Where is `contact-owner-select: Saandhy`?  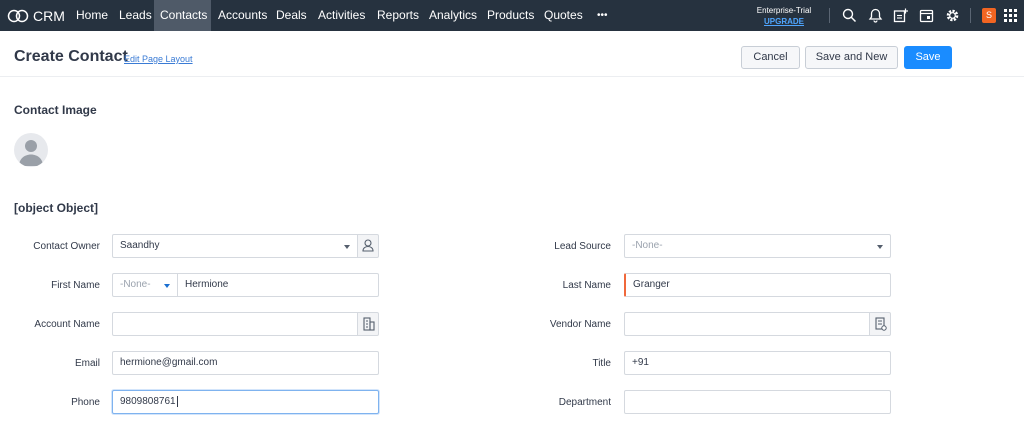 contact-owner-select: Saandhy is located at coordinates (235, 246).